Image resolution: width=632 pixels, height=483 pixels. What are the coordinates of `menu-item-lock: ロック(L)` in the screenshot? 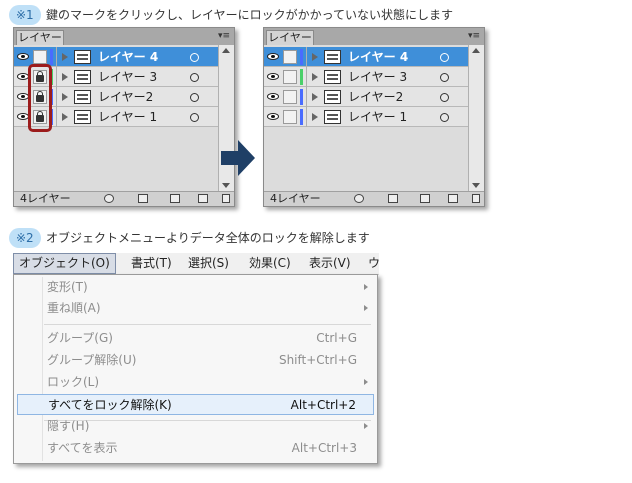 It's located at (195, 382).